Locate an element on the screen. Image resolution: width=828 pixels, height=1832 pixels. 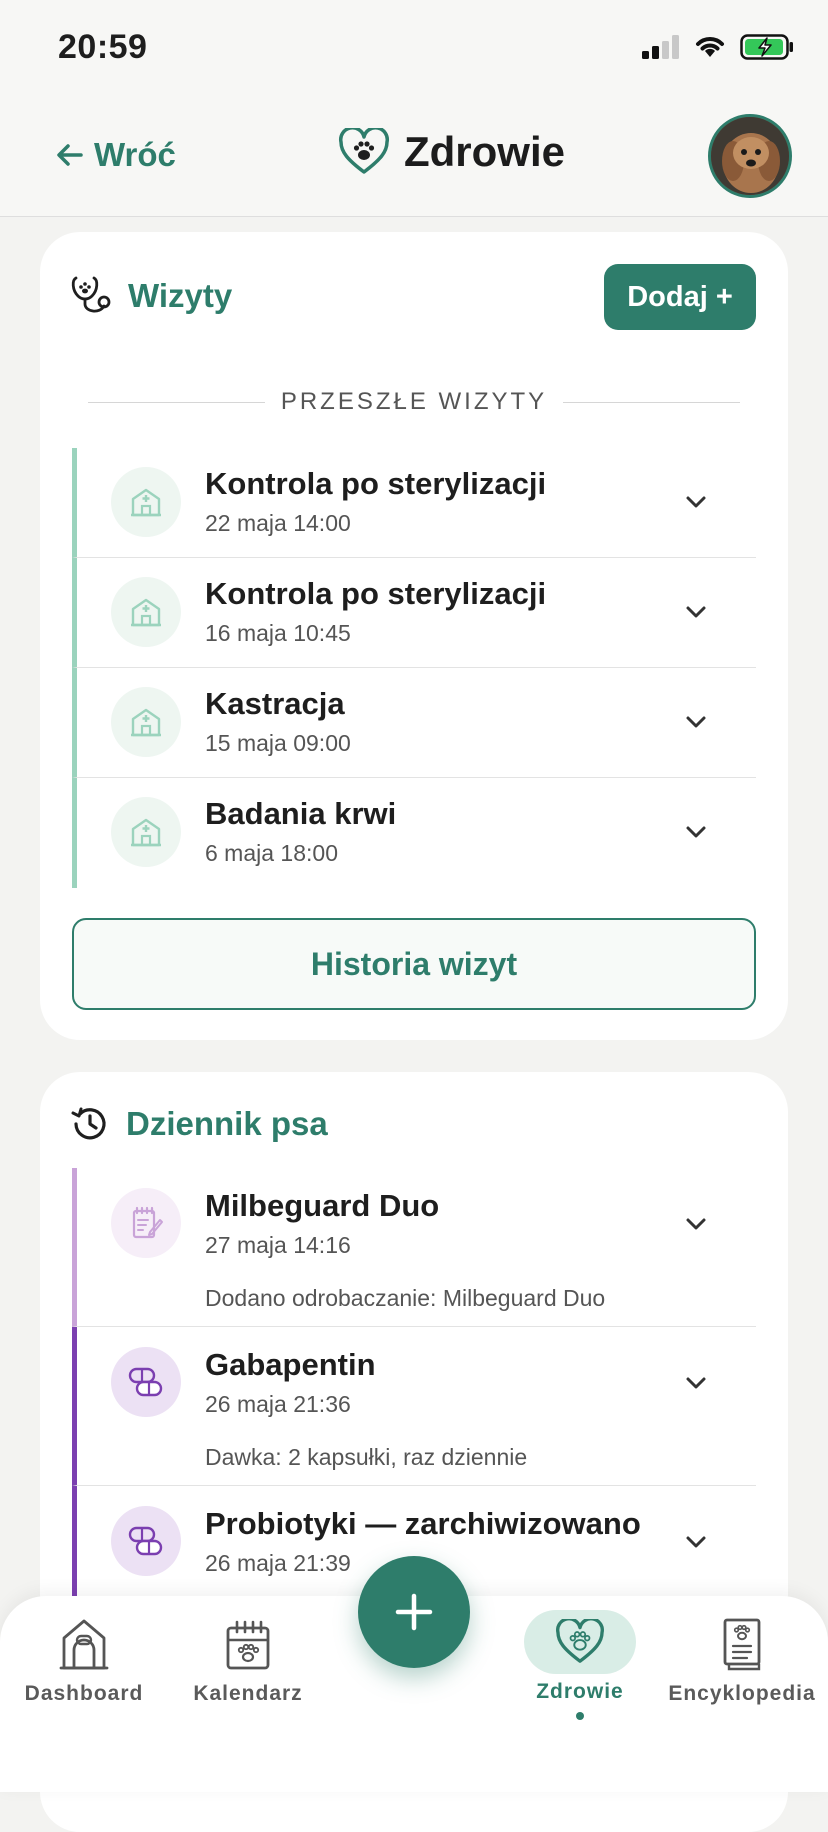
active-dot is located at coordinates (580, 1716).